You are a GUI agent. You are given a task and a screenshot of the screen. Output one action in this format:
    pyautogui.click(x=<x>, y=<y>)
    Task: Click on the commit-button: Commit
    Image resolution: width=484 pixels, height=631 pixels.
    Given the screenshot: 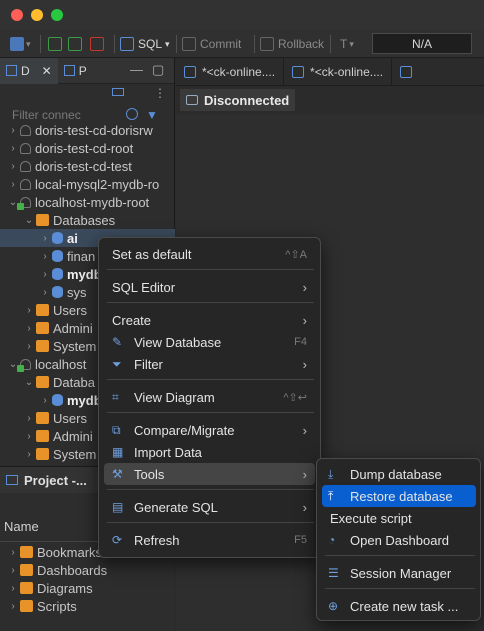 What is the action you would take?
    pyautogui.click(x=211, y=44)
    